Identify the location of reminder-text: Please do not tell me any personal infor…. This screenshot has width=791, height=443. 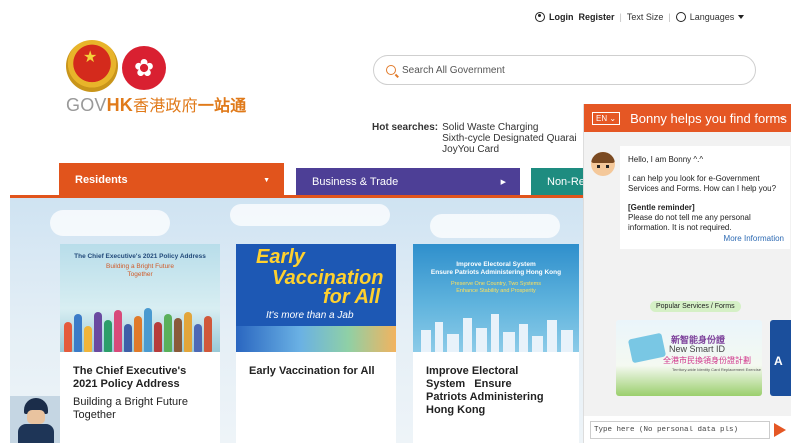
(689, 222).